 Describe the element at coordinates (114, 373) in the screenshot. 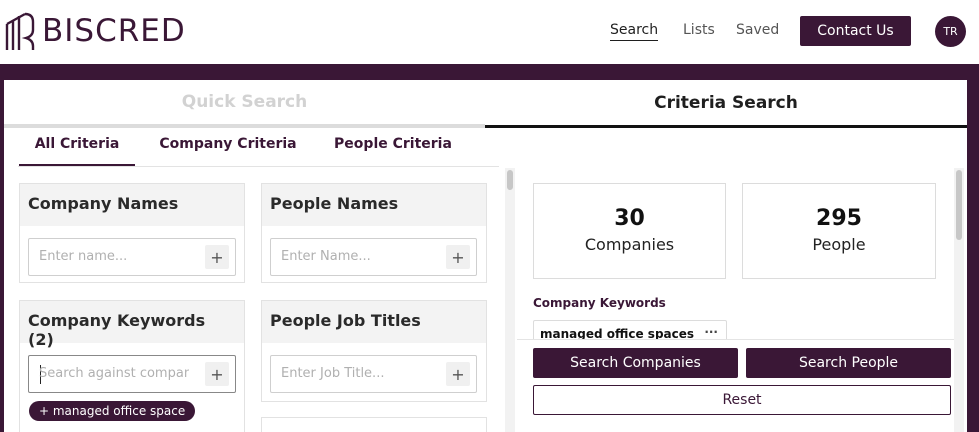

I see `company-keyword-input` at that location.